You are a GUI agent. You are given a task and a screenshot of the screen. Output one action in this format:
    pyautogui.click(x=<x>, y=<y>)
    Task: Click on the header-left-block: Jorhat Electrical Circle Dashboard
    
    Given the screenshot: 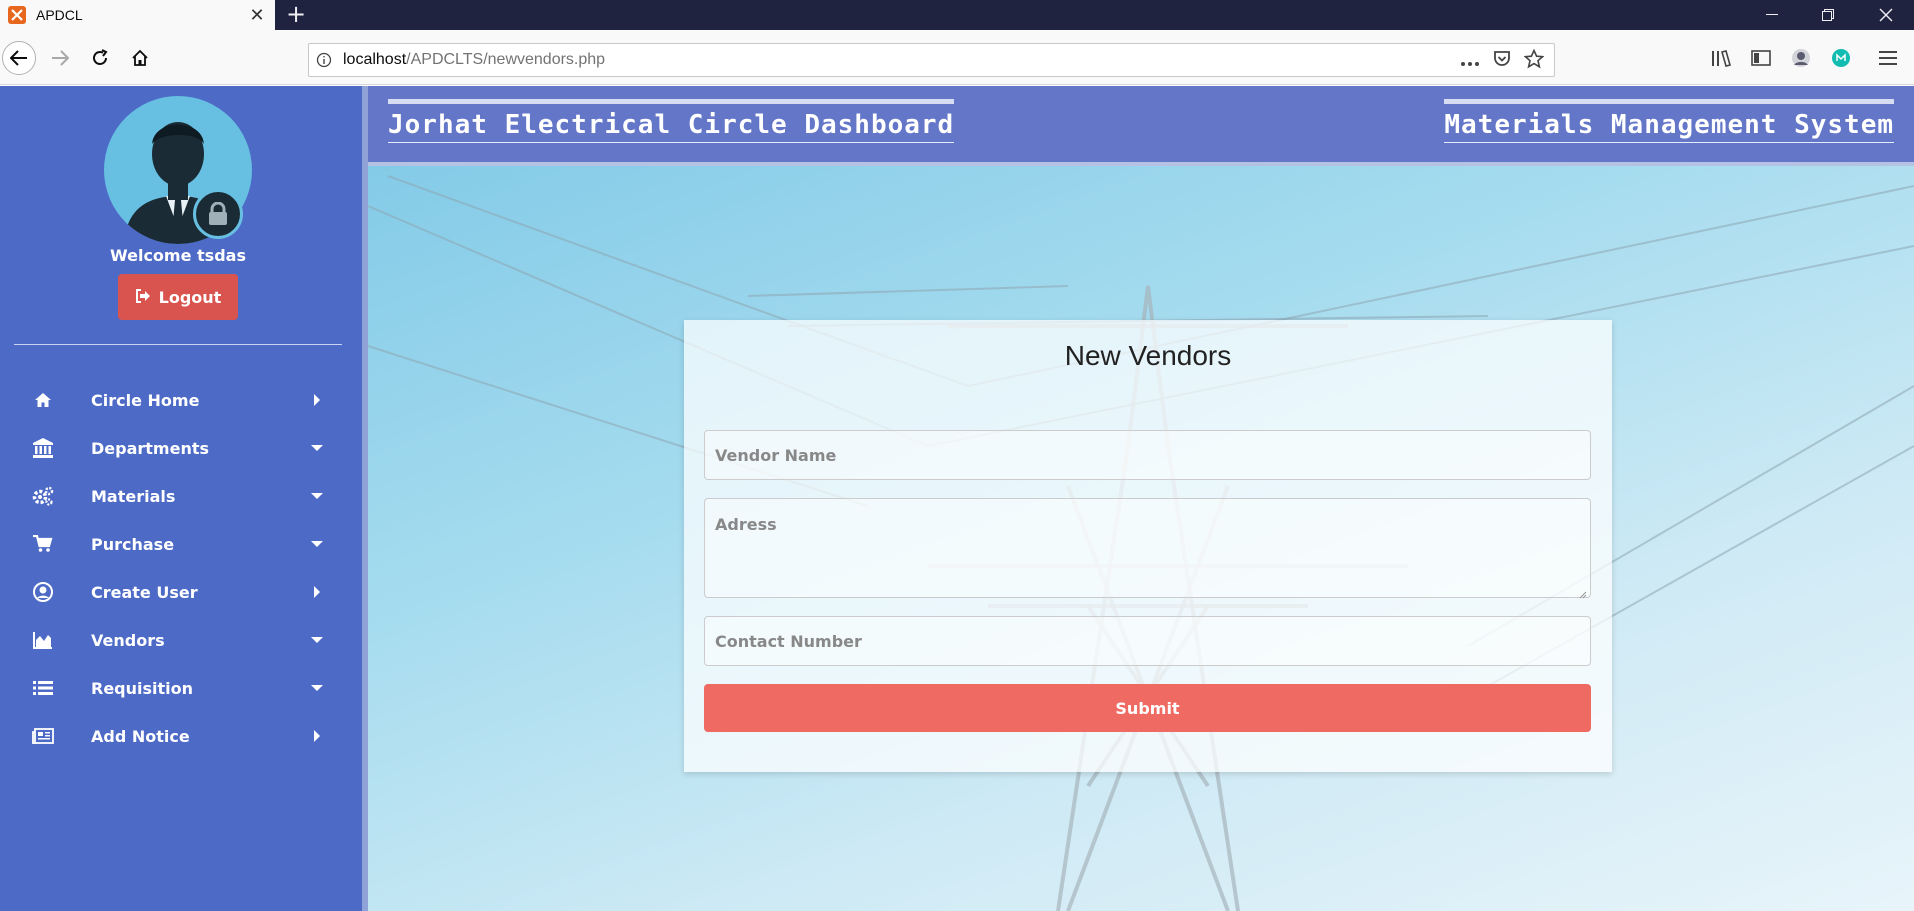 What is the action you would take?
    pyautogui.click(x=671, y=121)
    